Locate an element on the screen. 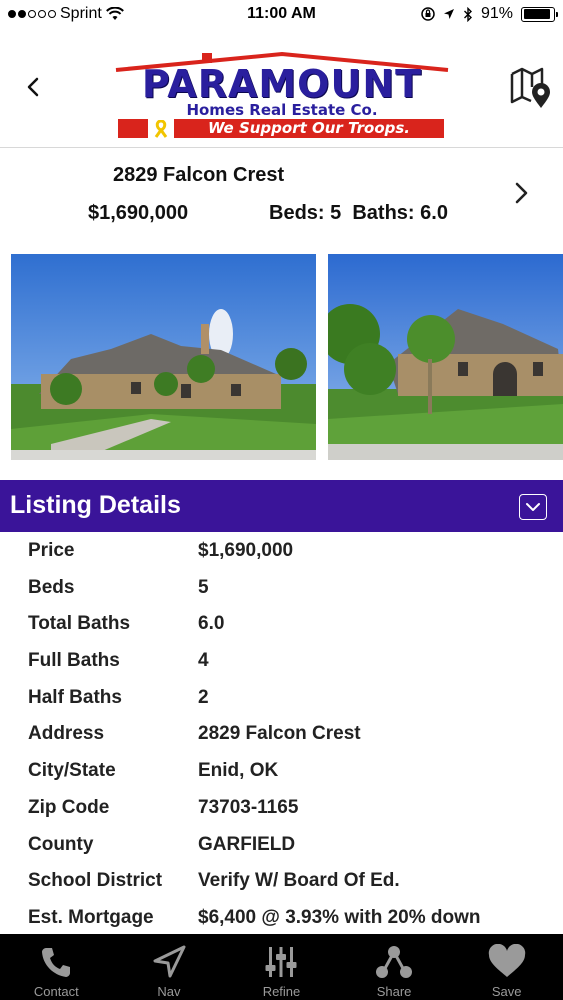 This screenshot has height=1000, width=563. detail-label: Full Baths is located at coordinates (74, 661).